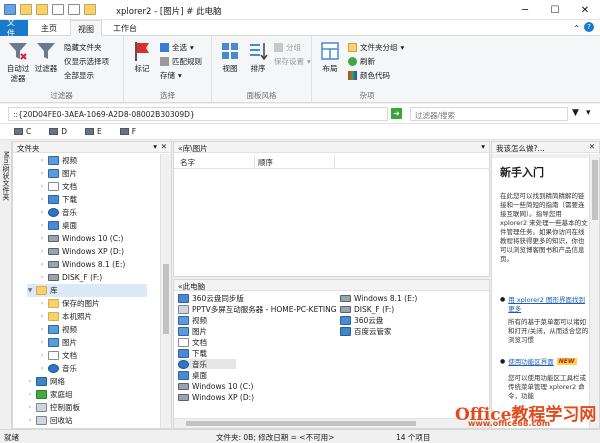 Image resolution: width=600 pixels, height=443 pixels. Describe the element at coordinates (589, 27) in the screenshot. I see `help-icon: ?` at that location.